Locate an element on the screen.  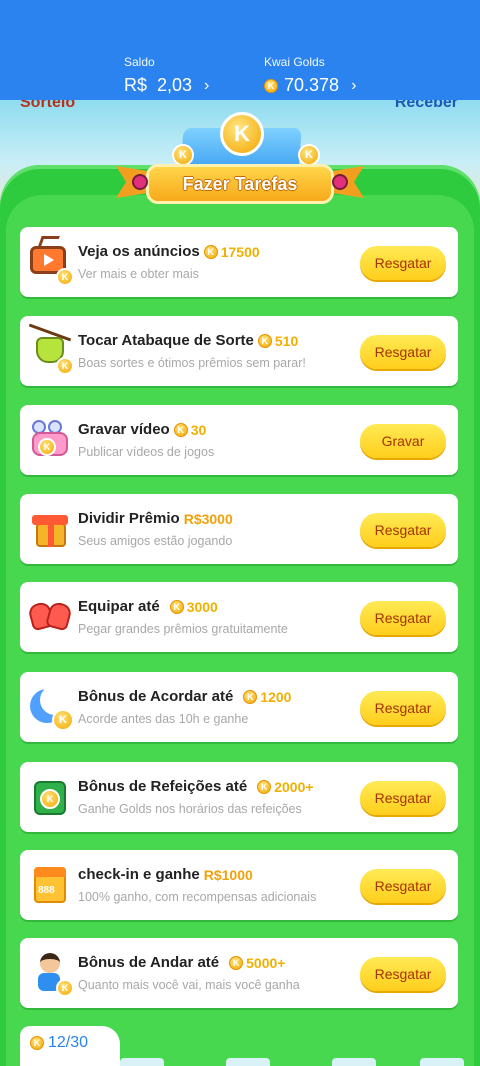
golds-value-row: K 70.378 › is located at coordinates (310, 85).